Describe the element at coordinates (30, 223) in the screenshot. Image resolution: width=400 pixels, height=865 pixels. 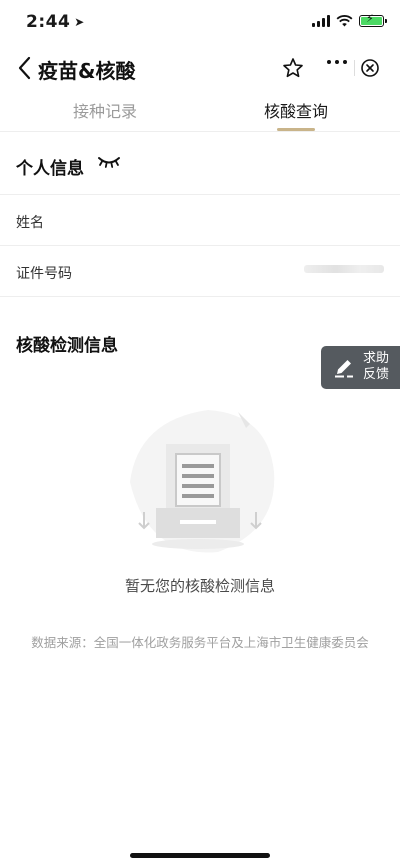
I see `name-label: 姓名` at that location.